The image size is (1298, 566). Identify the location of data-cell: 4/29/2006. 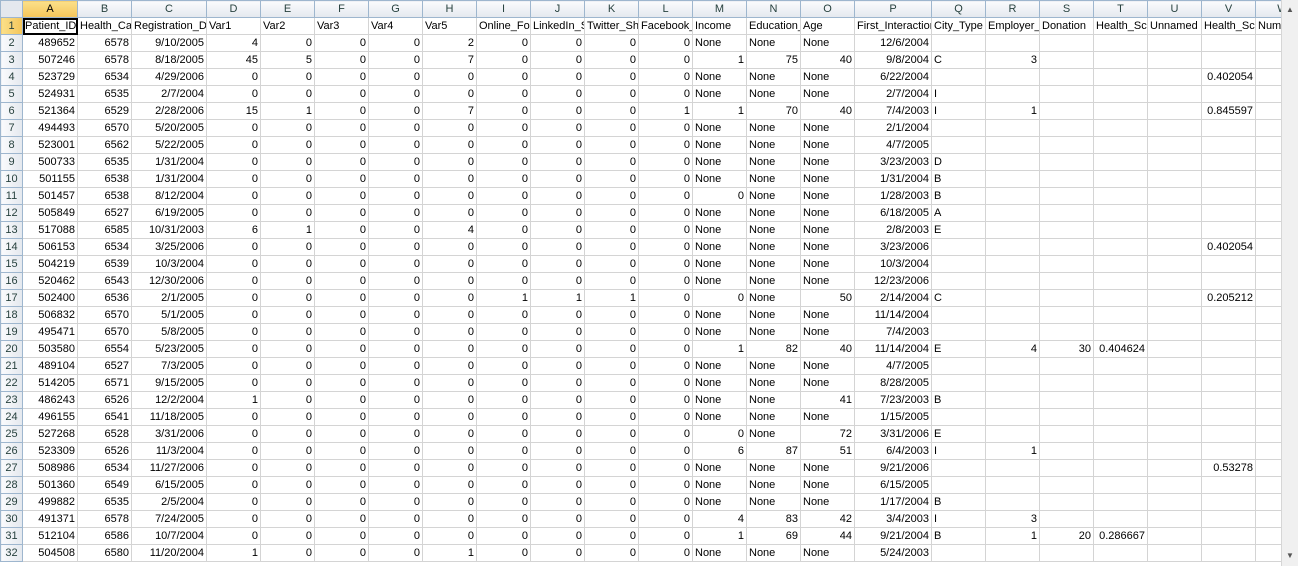
(169, 77).